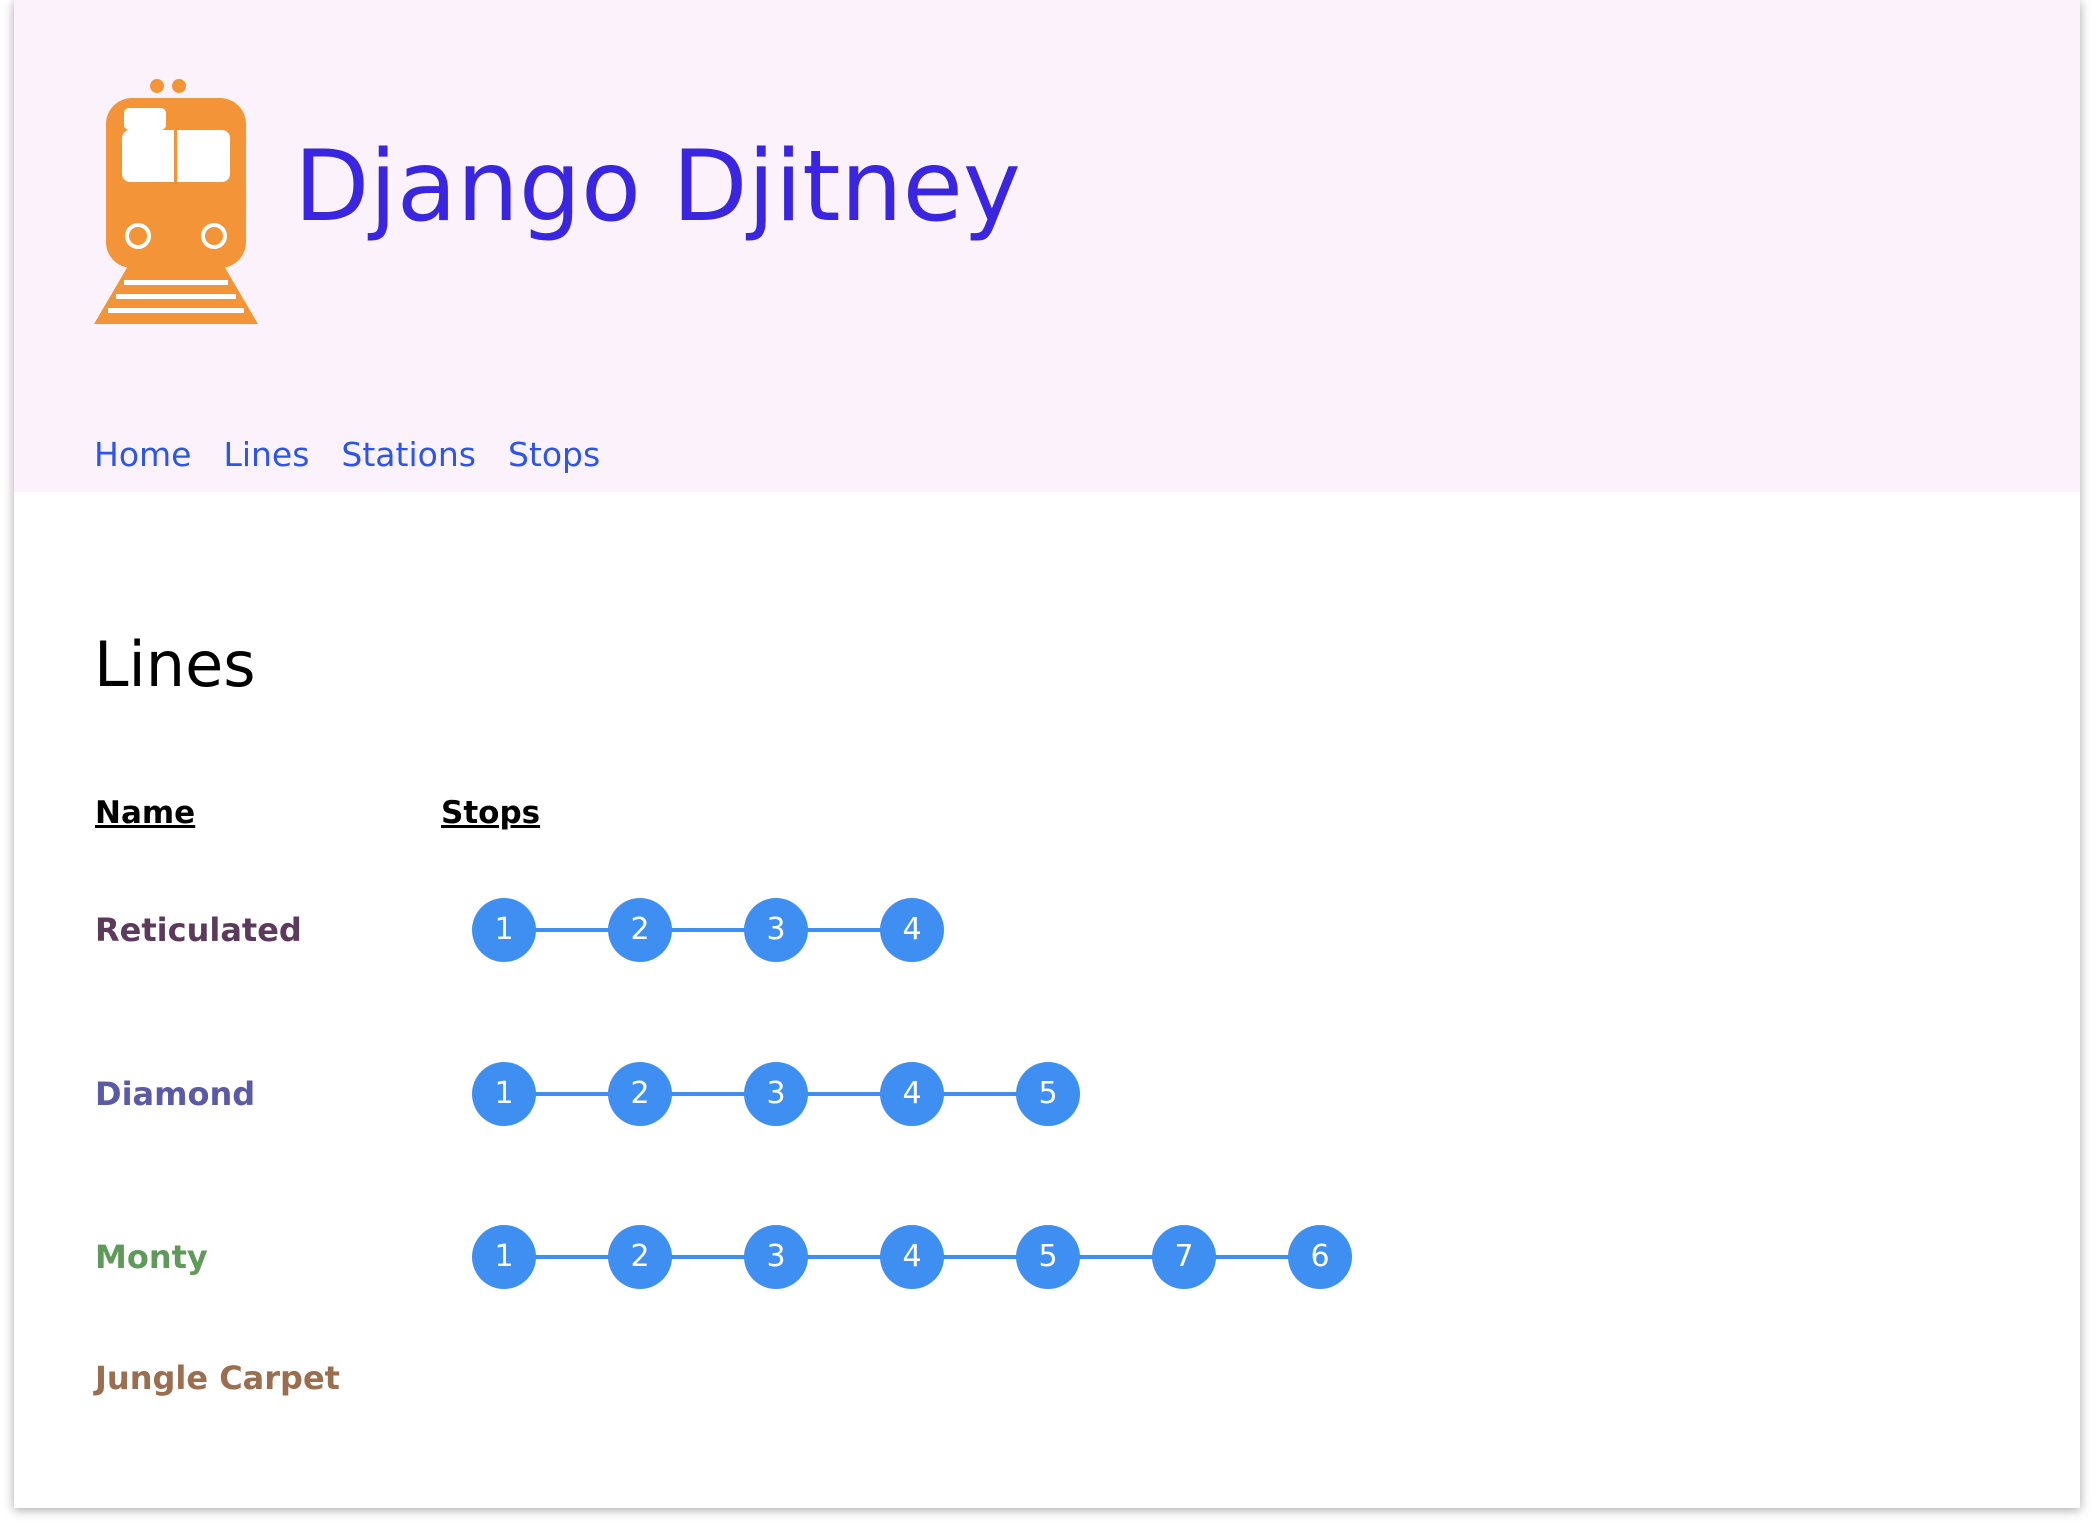 This screenshot has width=2096, height=1530. I want to click on line-row-diamond: Diamond 1 2 3 4 5, so click(914, 1094).